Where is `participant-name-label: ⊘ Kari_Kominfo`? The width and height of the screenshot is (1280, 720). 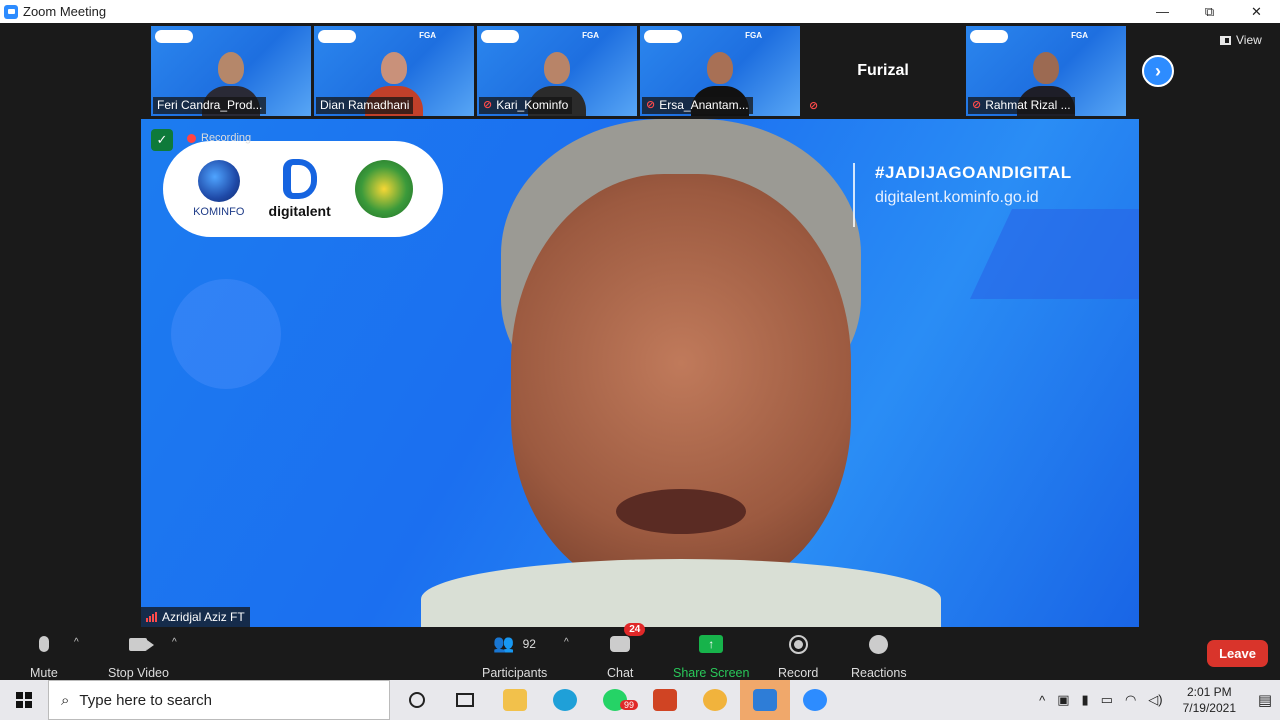 participant-name-label: ⊘ Kari_Kominfo is located at coordinates (526, 105).